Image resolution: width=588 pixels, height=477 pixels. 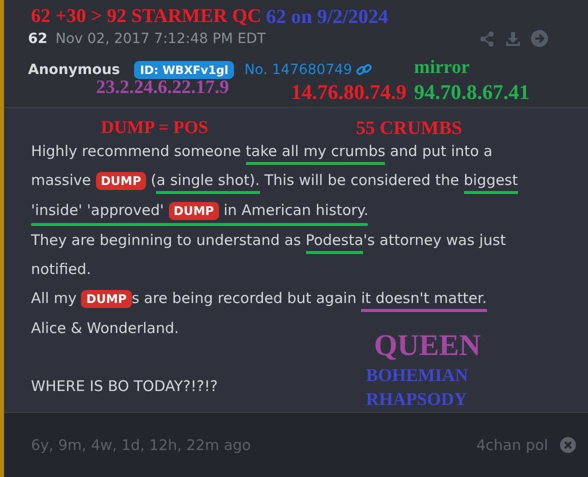 What do you see at coordinates (539, 38) in the screenshot?
I see `arrow-circle-icon` at bounding box center [539, 38].